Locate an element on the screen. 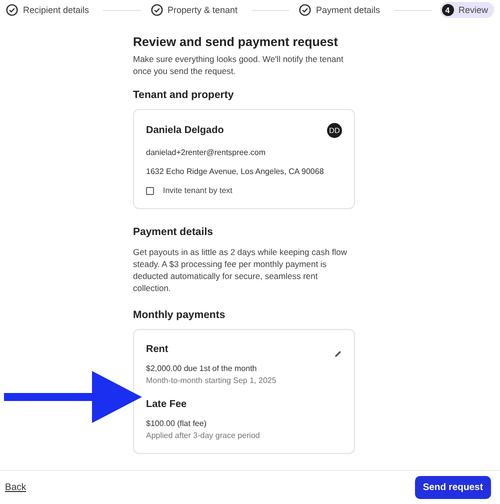  checkbox is located at coordinates (150, 190).